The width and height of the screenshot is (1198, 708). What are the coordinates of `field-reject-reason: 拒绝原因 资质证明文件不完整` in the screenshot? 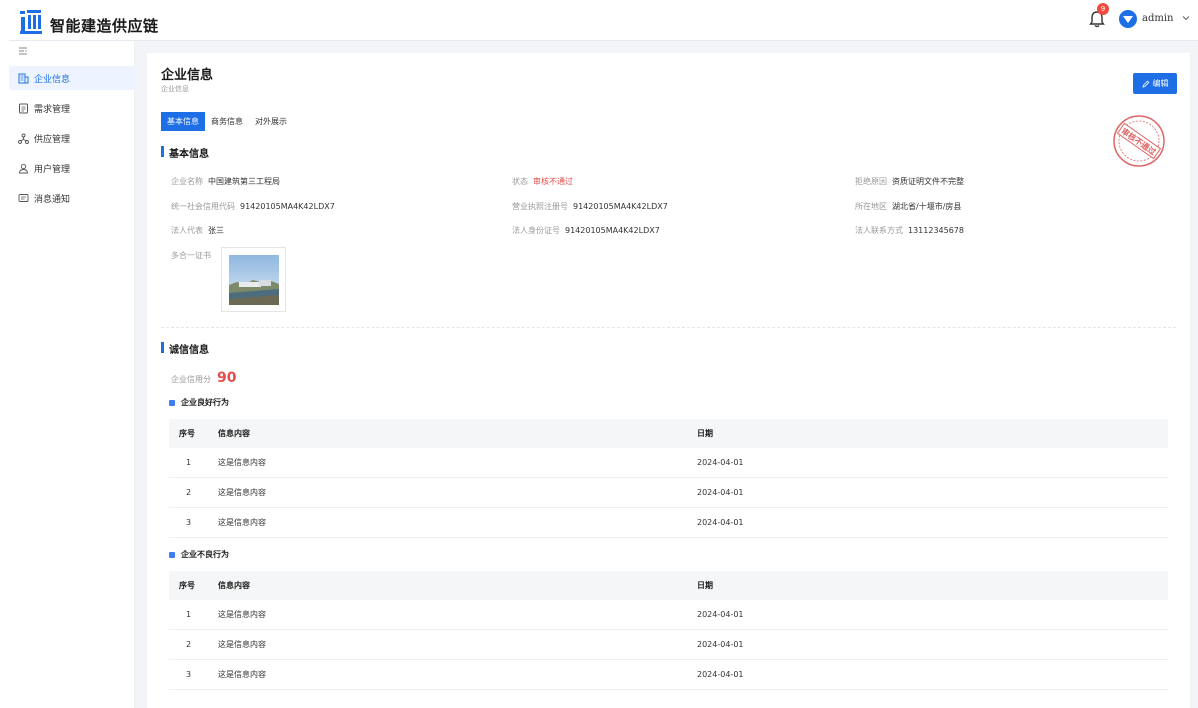 It's located at (909, 181).